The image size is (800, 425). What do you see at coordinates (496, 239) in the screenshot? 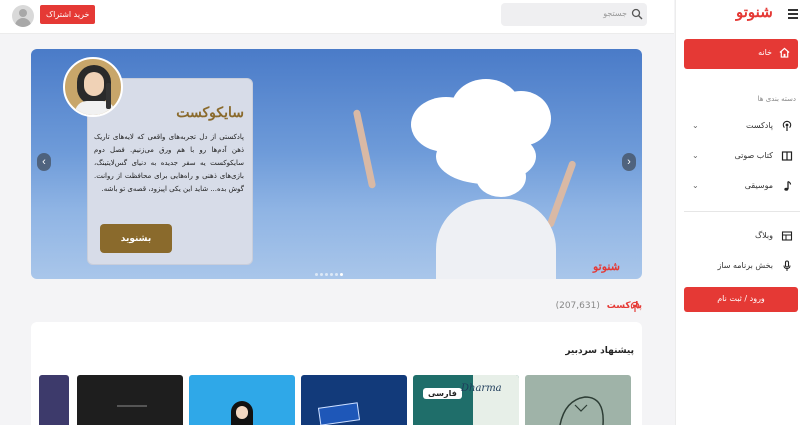
I see `person-figure` at bounding box center [496, 239].